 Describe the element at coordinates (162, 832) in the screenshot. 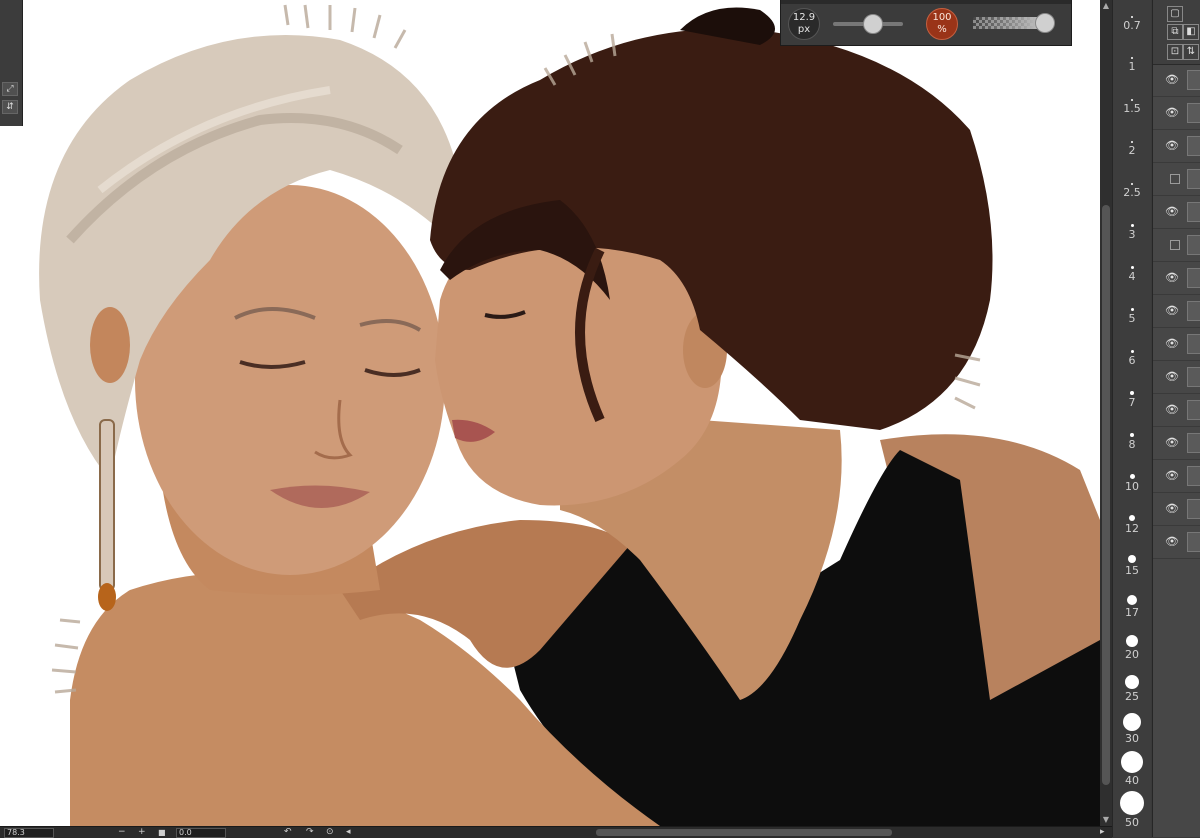

I see `fit-icon: ■` at that location.